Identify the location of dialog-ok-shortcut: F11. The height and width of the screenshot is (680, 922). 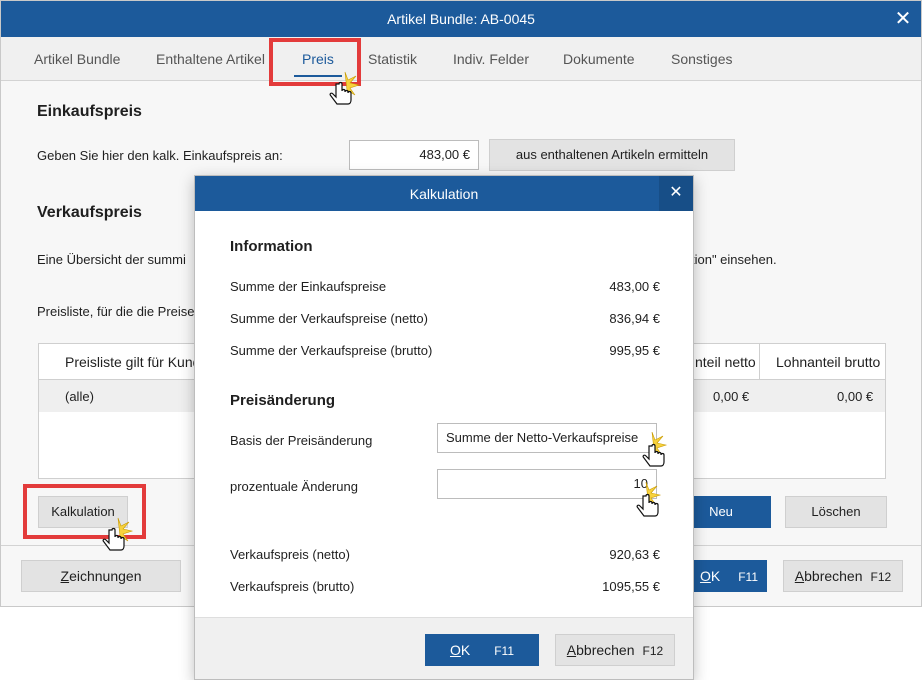
(504, 651).